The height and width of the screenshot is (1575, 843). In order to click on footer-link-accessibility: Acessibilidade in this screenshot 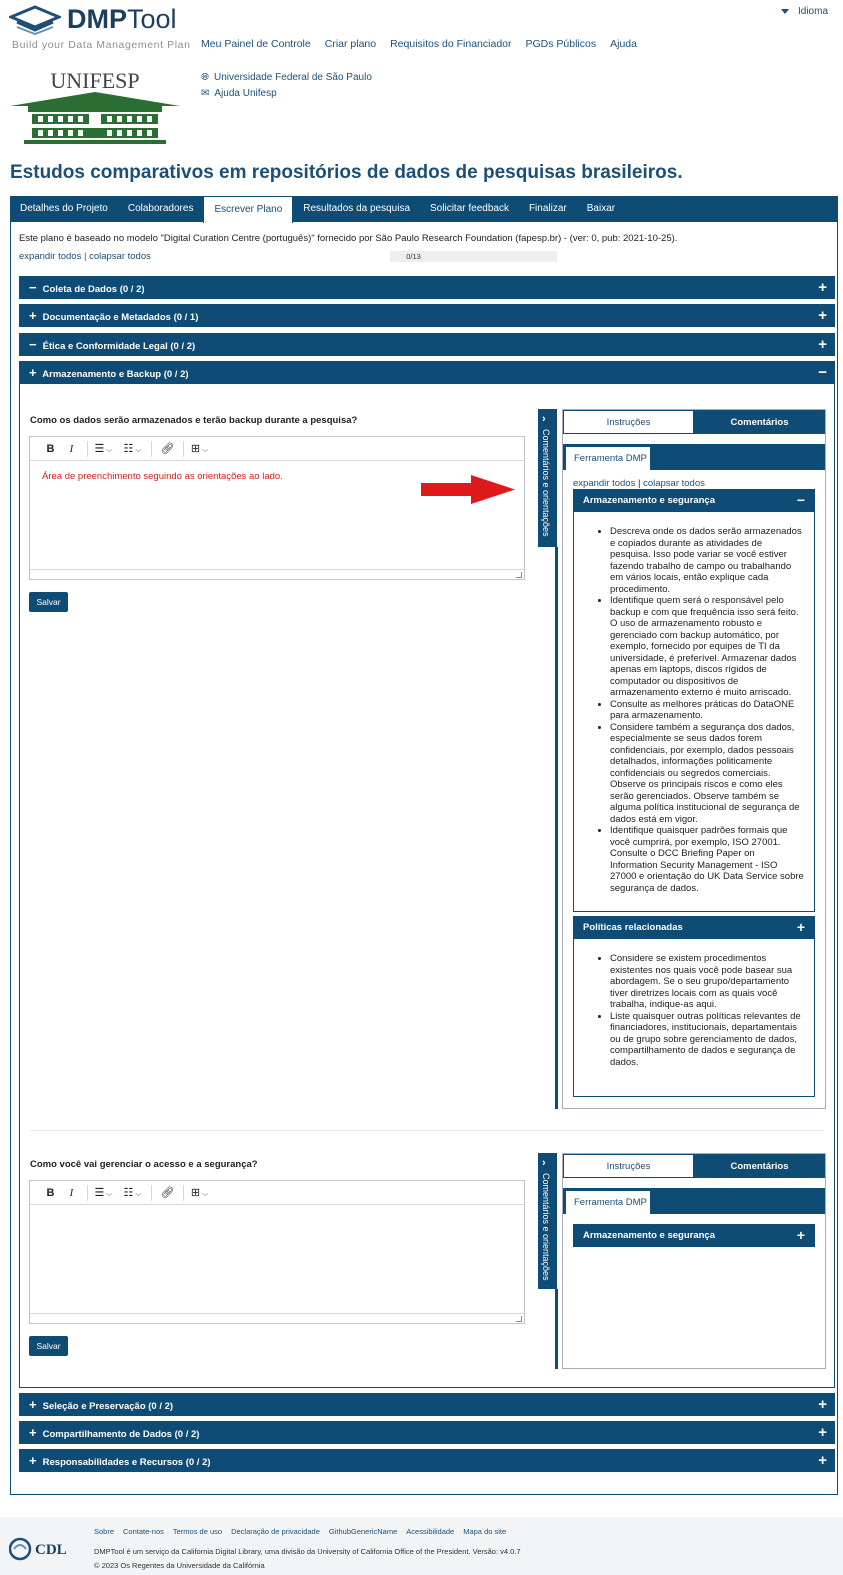, I will do `click(430, 1531)`.